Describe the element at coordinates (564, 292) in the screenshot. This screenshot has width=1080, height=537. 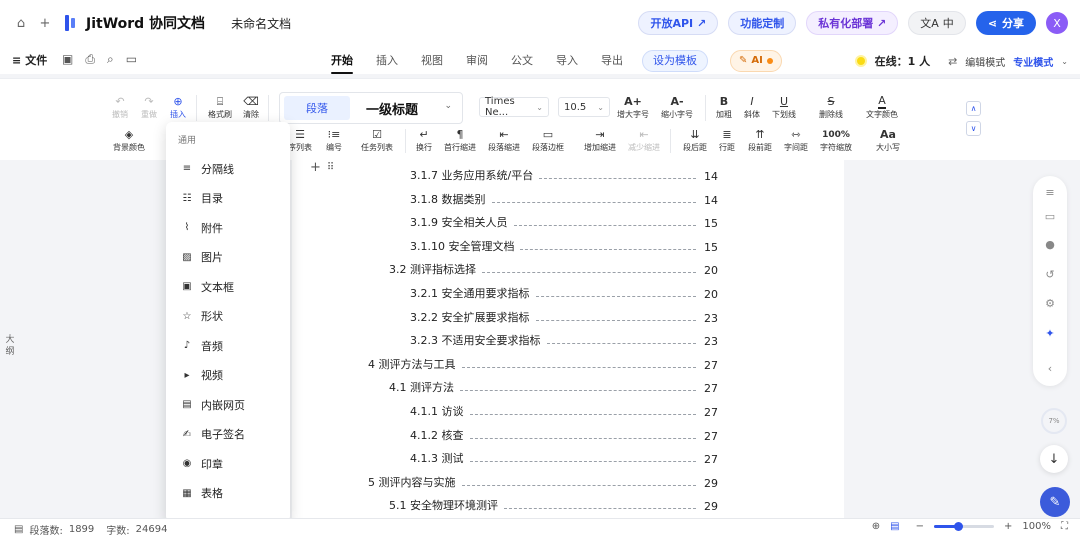
I see `toc-entry: 3.2.1 安全通用要求指标 20` at that location.